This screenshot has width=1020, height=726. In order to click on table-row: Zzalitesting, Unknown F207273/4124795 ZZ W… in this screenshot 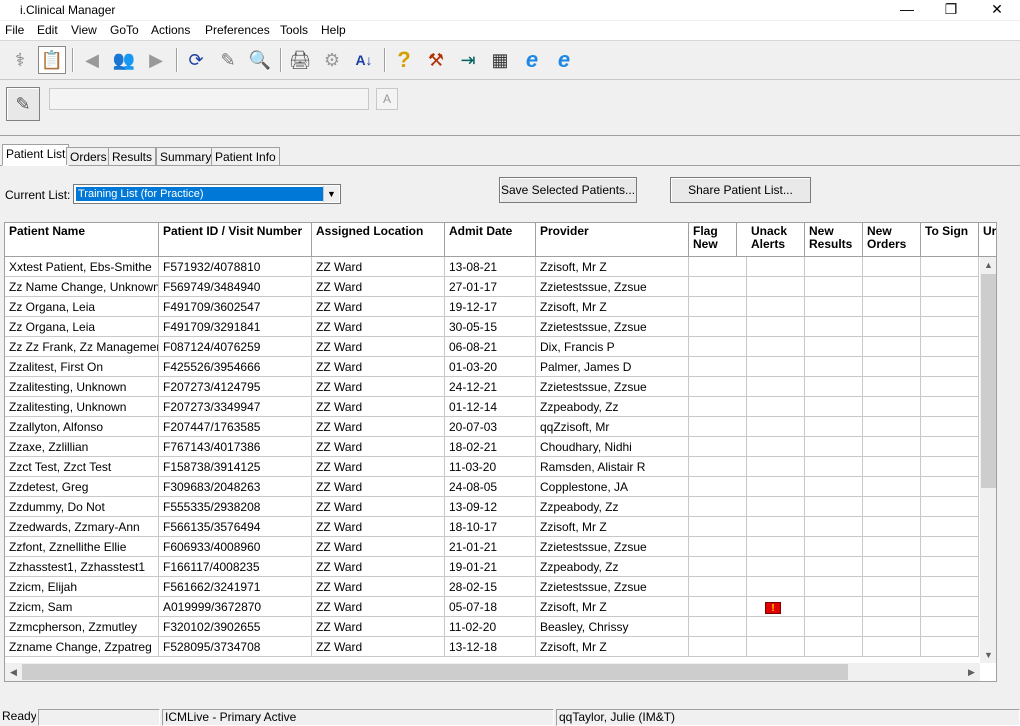, I will do `click(492, 387)`.